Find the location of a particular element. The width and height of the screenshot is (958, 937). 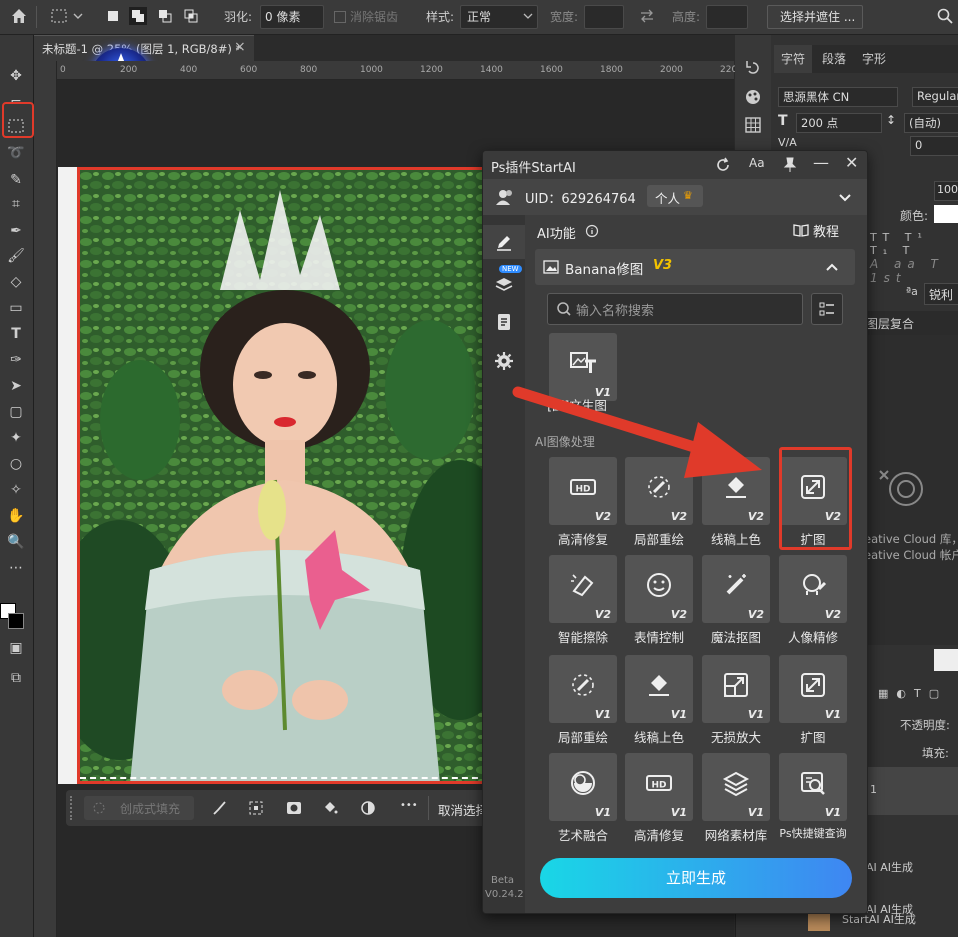

layer-comps-tab: 图层复合 is located at coordinates (911, 323).